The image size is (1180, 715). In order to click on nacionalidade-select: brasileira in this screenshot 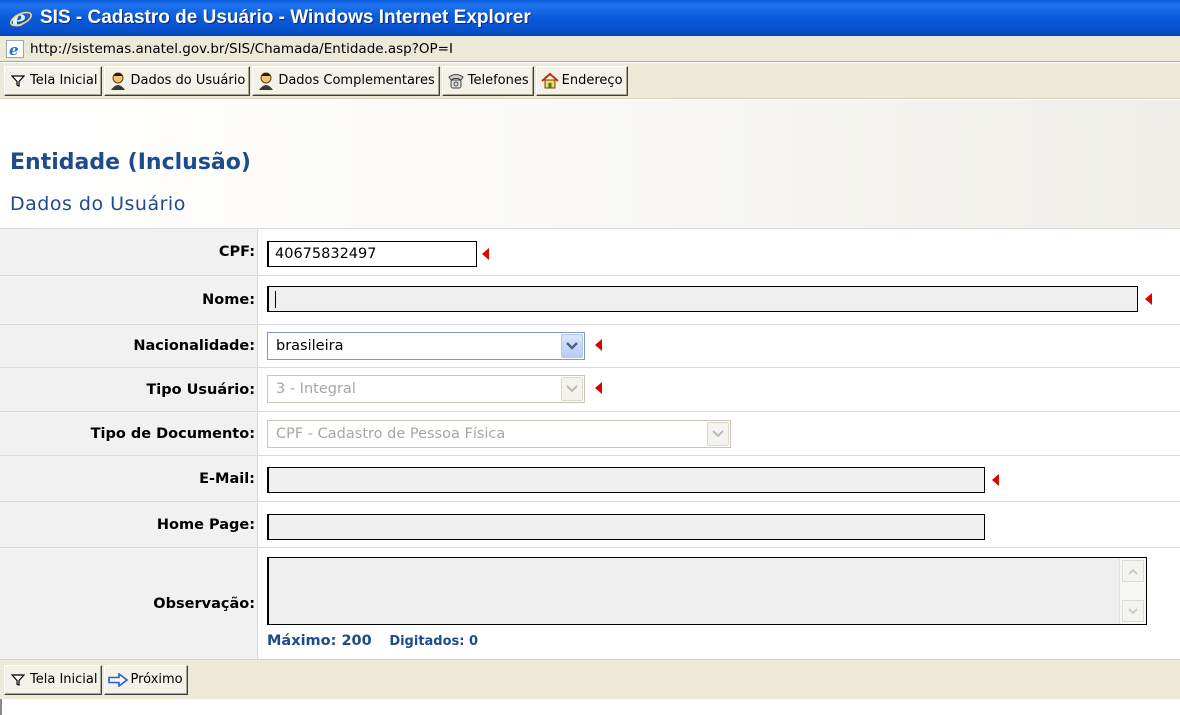, I will do `click(426, 346)`.